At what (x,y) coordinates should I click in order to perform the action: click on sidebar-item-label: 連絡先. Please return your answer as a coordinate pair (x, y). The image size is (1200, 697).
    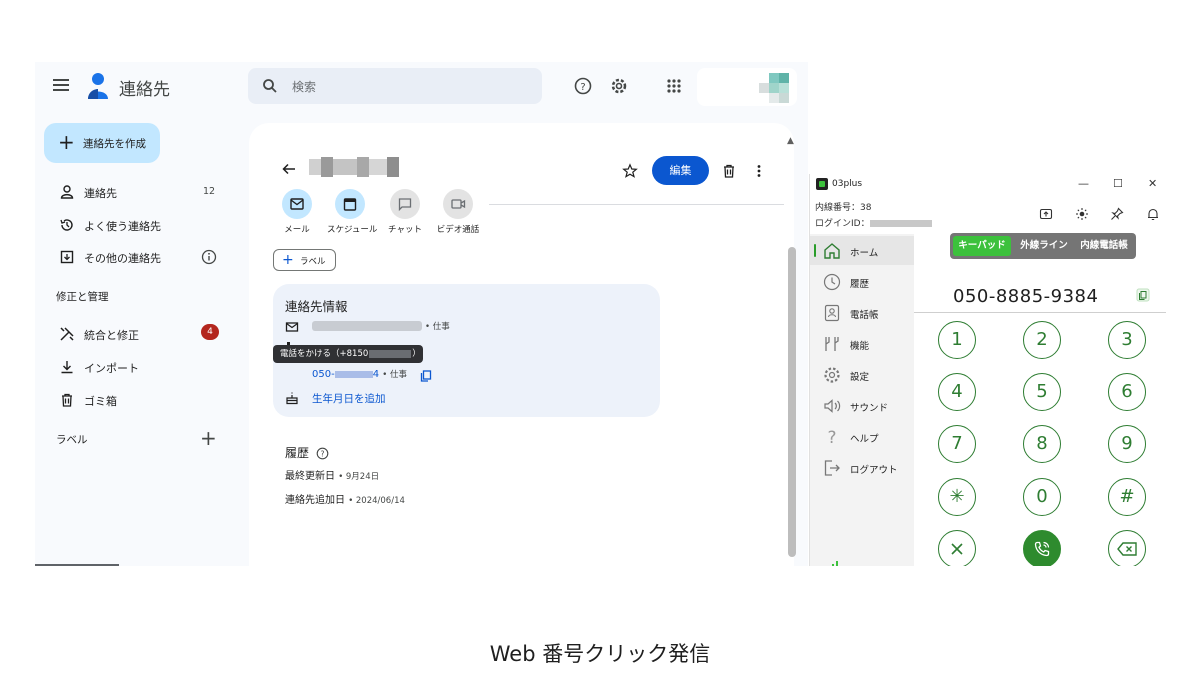
    Looking at the image, I should click on (100, 193).